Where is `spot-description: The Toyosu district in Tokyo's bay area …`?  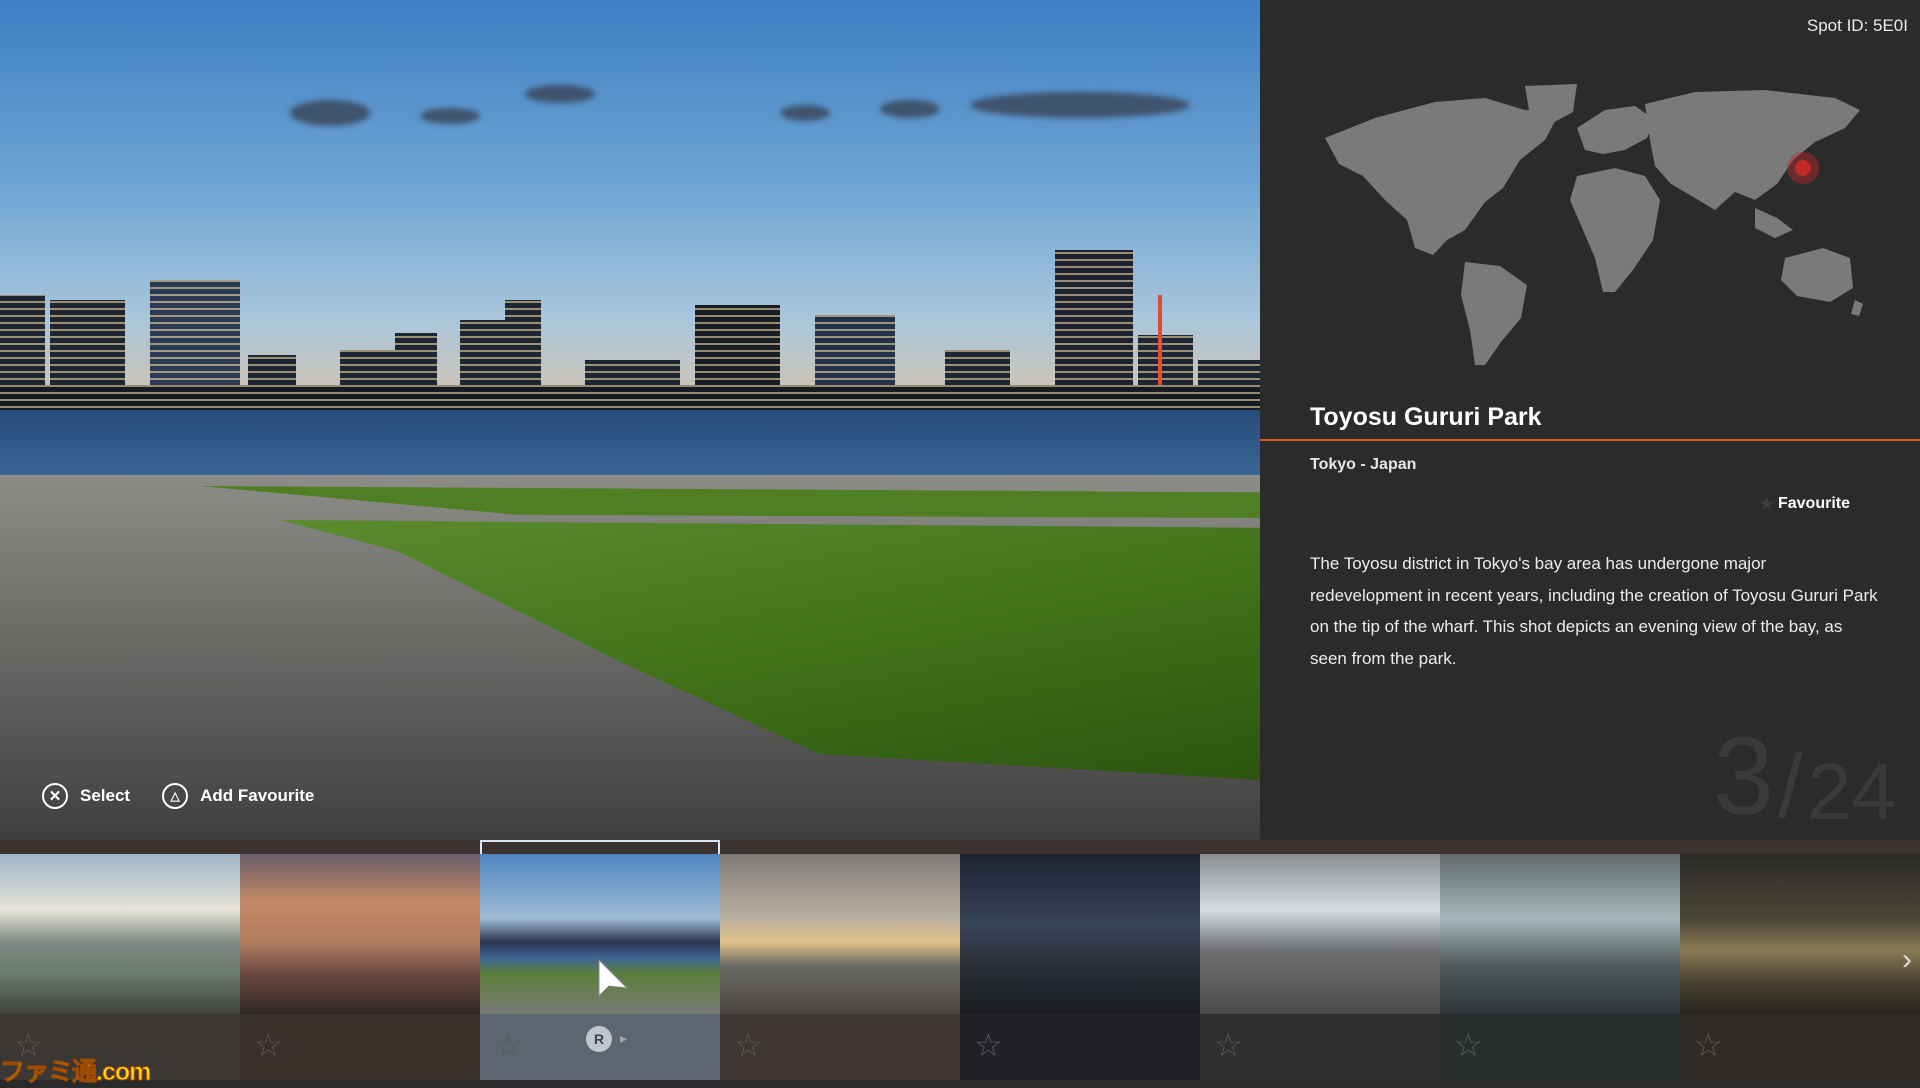 spot-description: The Toyosu district in Tokyo's bay area … is located at coordinates (1594, 611).